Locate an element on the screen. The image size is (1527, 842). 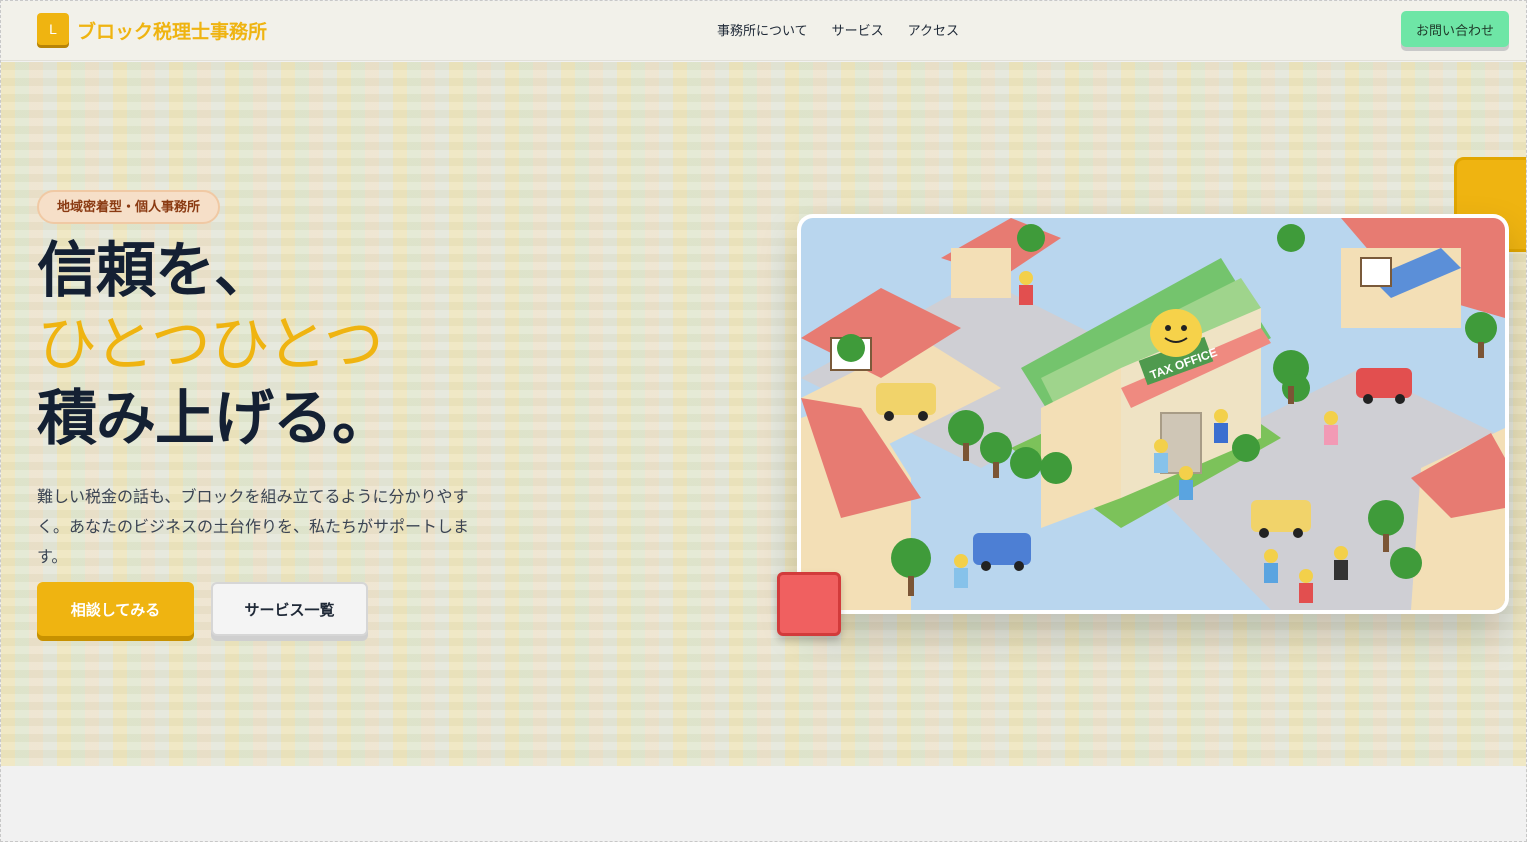
services-list-button: サービス一覧 is located at coordinates (289, 609).